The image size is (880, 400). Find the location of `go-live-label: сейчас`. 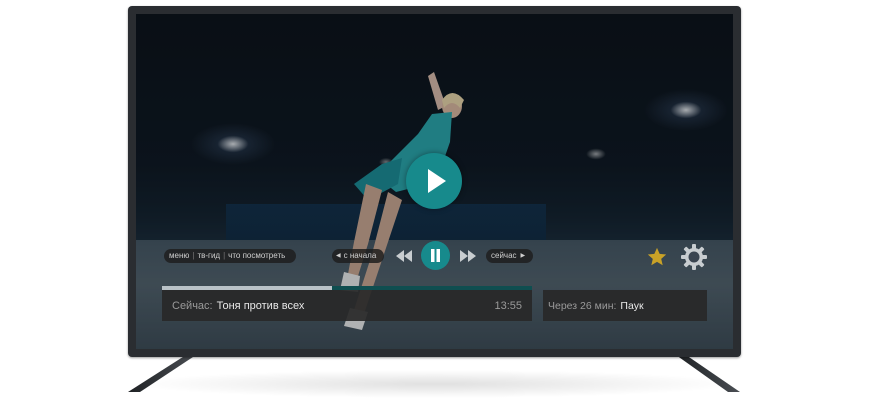

go-live-label: сейчас is located at coordinates (504, 255).